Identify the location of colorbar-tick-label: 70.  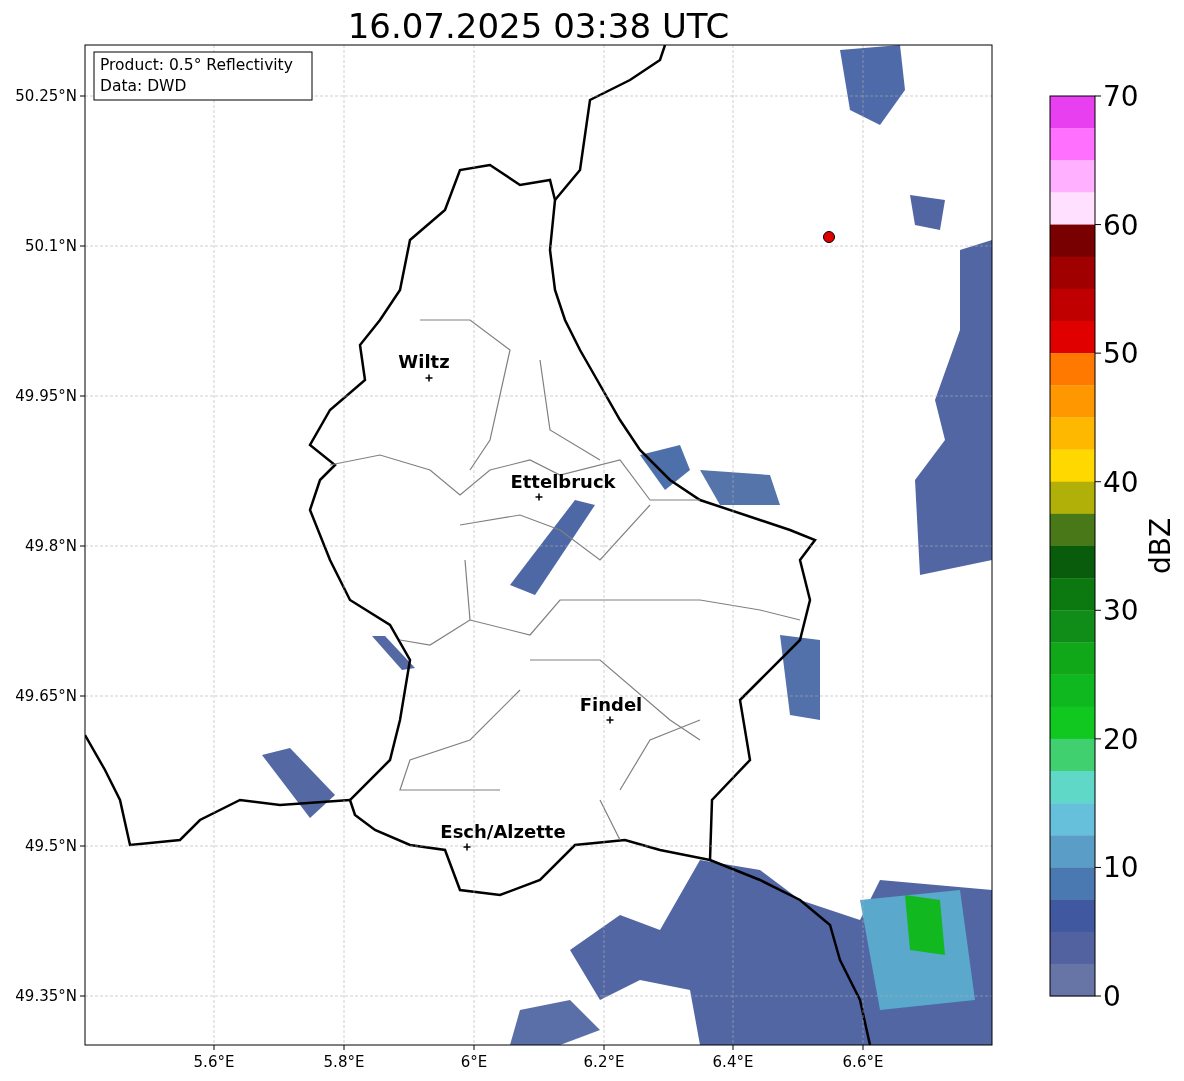
(1121, 96).